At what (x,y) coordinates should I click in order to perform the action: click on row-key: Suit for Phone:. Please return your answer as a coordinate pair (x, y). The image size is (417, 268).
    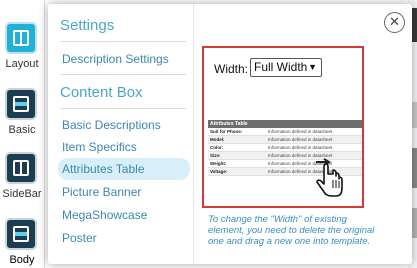
    Looking at the image, I should click on (226, 131).